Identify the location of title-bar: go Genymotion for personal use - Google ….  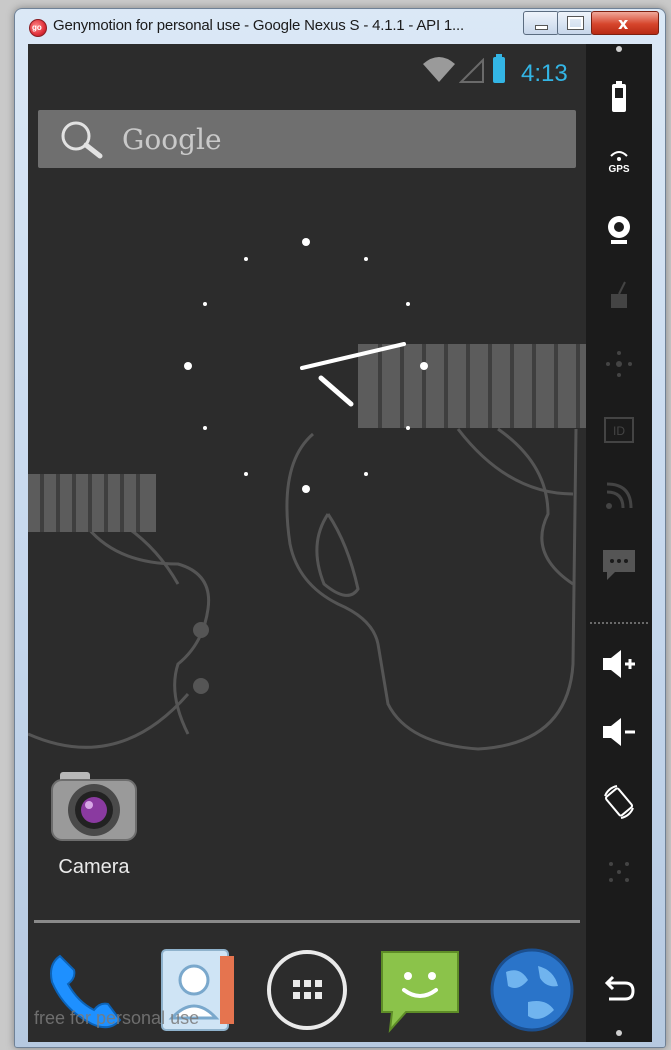
(340, 26).